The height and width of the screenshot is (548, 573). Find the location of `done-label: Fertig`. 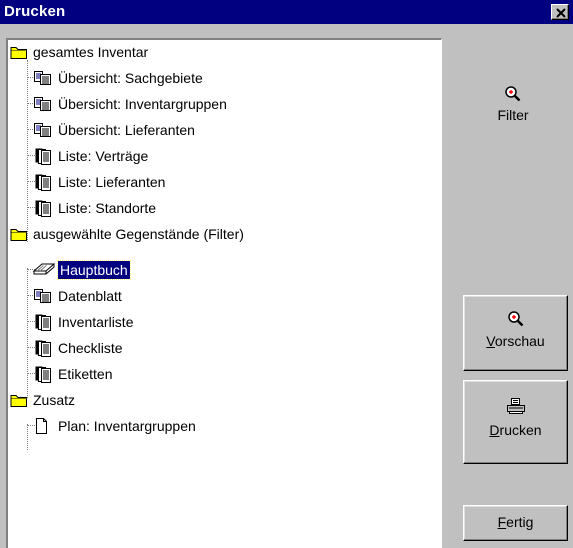

done-label: Fertig is located at coordinates (516, 522).